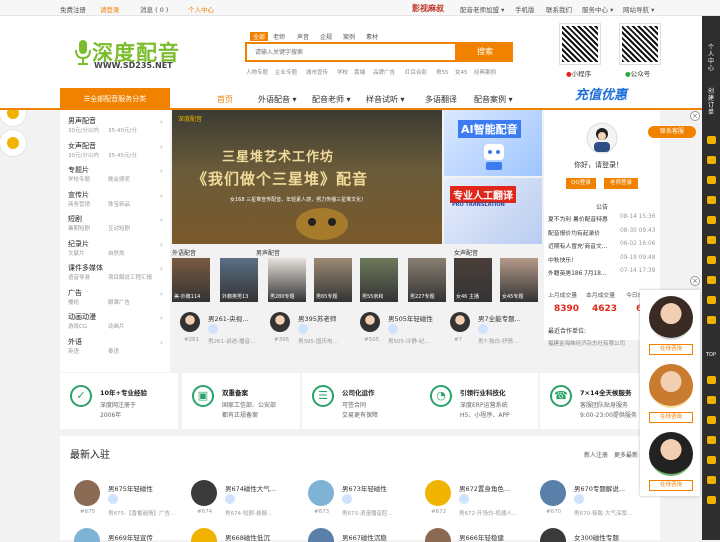 The width and height of the screenshot is (720, 542). Describe the element at coordinates (574, 232) in the screenshot. I see `notice-item: 配音报价均有起录价` at that location.